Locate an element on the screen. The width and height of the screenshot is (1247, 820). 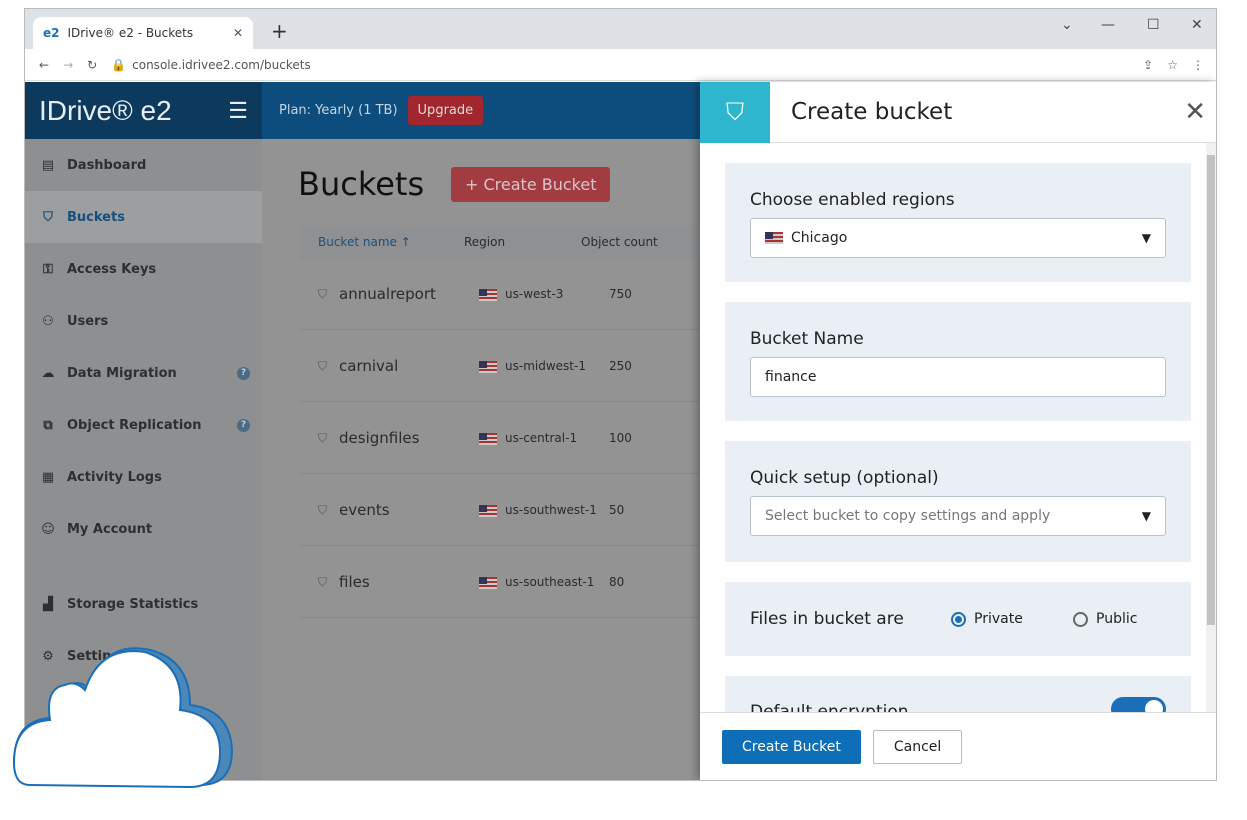
sidebar-item-object-replication: ⧉ Object Replication? is located at coordinates (143, 425).